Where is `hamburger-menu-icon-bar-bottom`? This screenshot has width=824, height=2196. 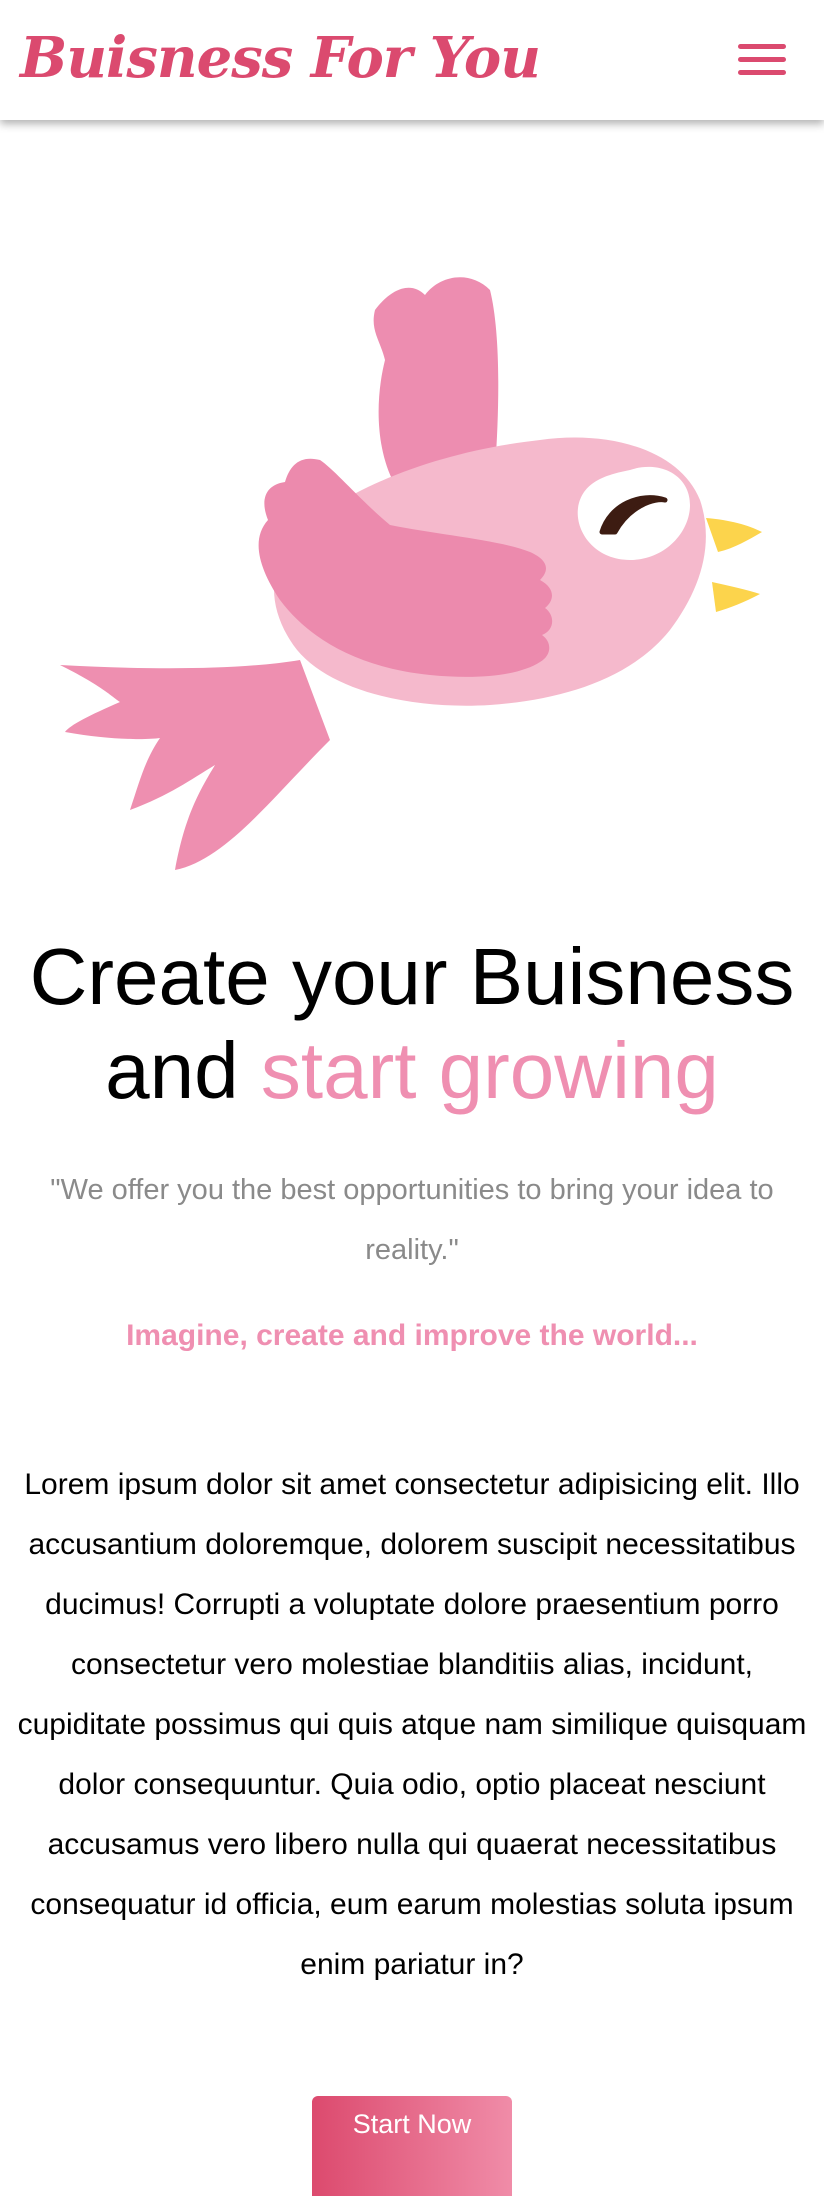 hamburger-menu-icon-bar-bottom is located at coordinates (762, 72).